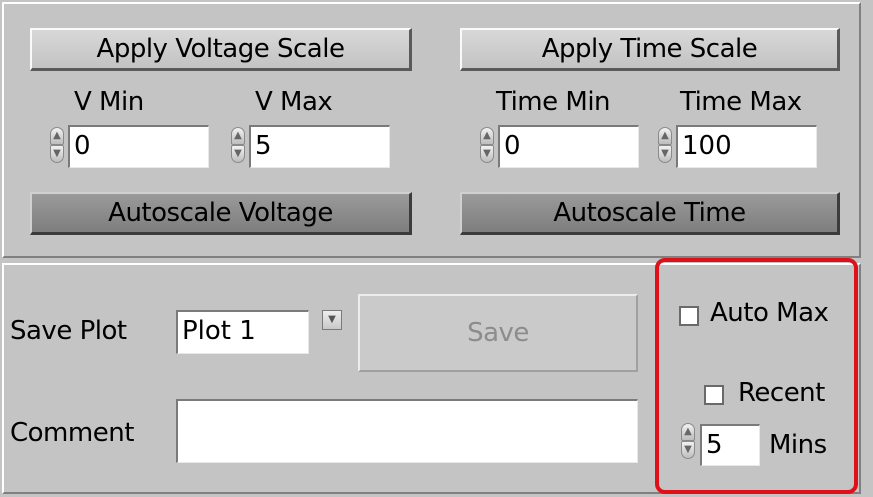 This screenshot has height=497, width=873. What do you see at coordinates (798, 445) in the screenshot?
I see `mins-label: Mins` at bounding box center [798, 445].